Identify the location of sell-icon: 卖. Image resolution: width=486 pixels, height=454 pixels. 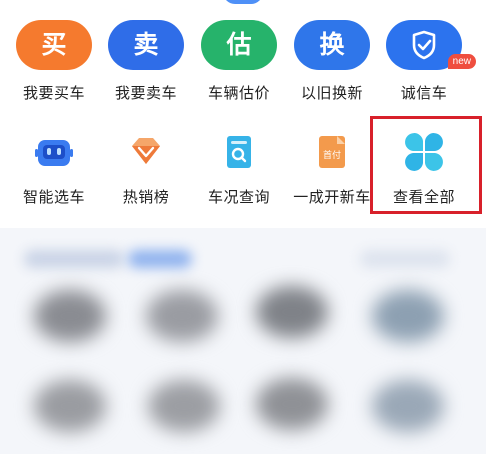
(146, 45).